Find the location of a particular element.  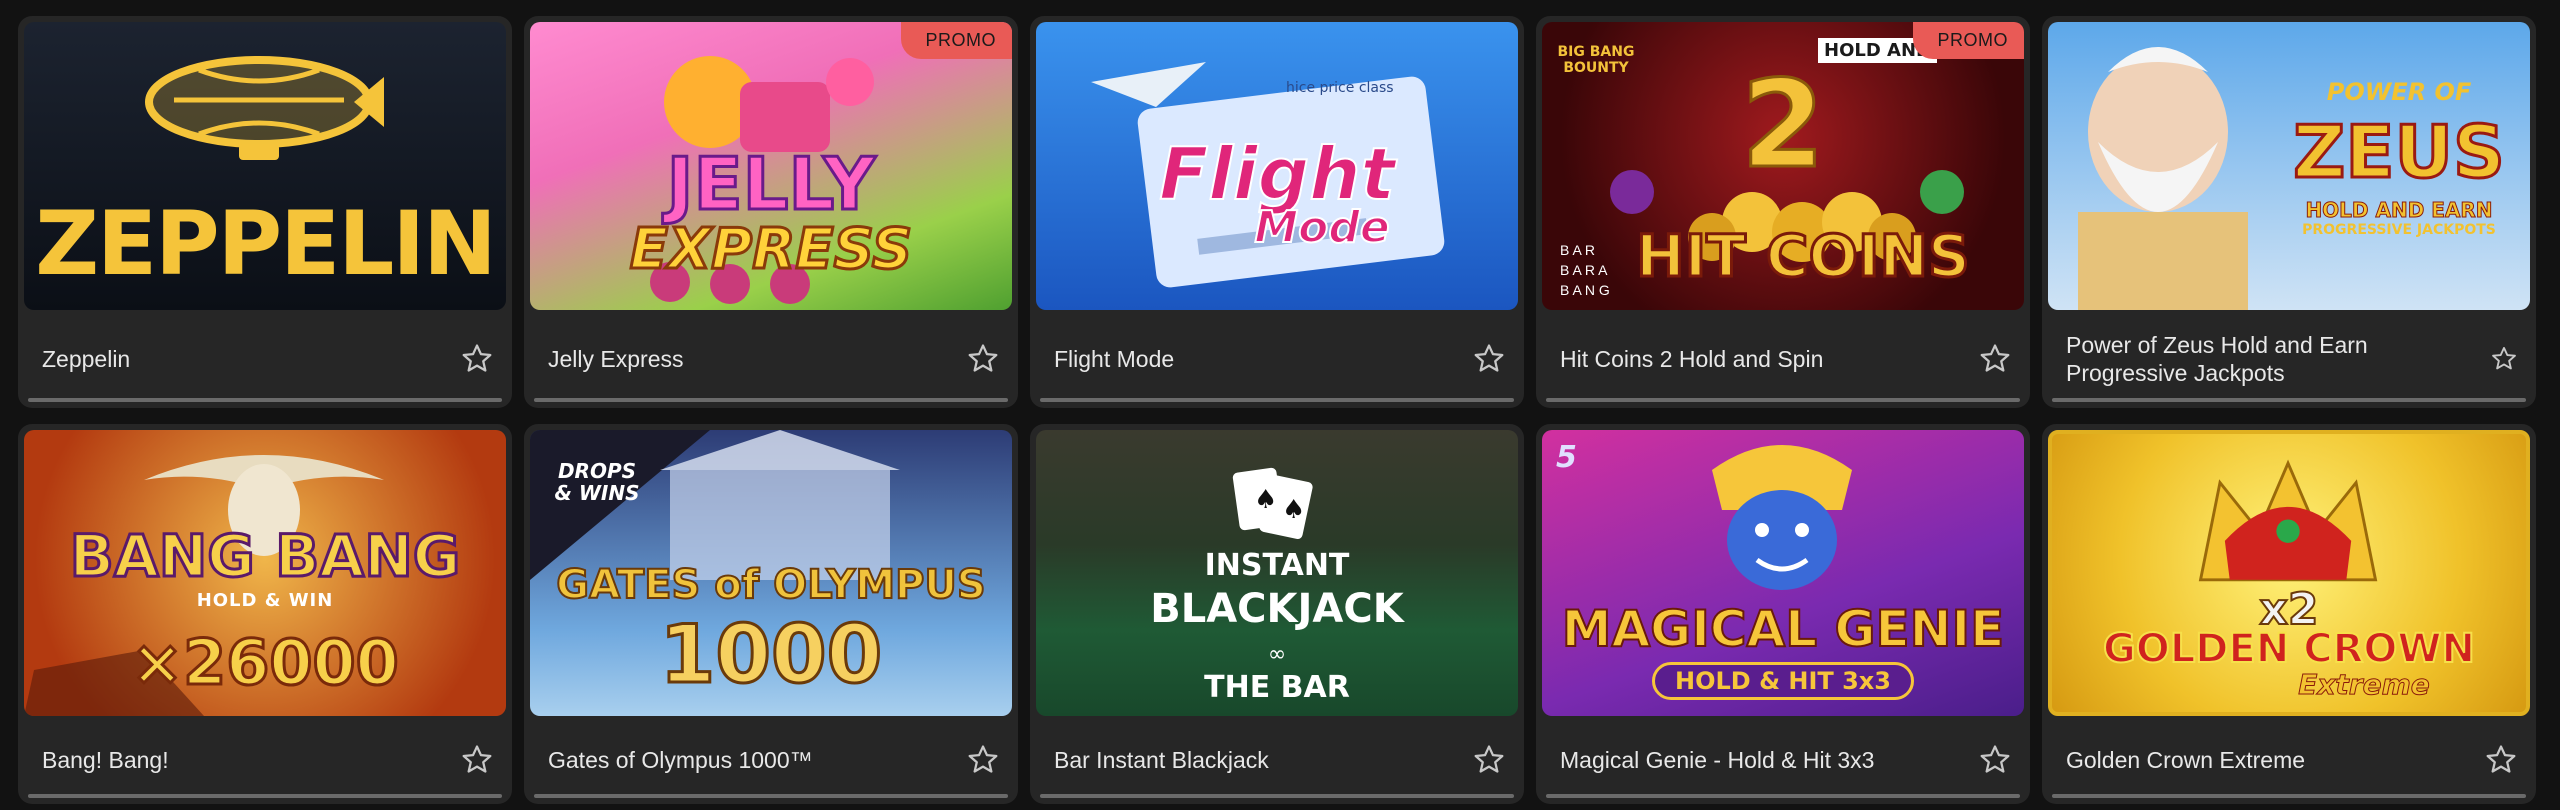

game-card-footer: Hit Coins 2 Hold and Spin is located at coordinates (1783, 359).